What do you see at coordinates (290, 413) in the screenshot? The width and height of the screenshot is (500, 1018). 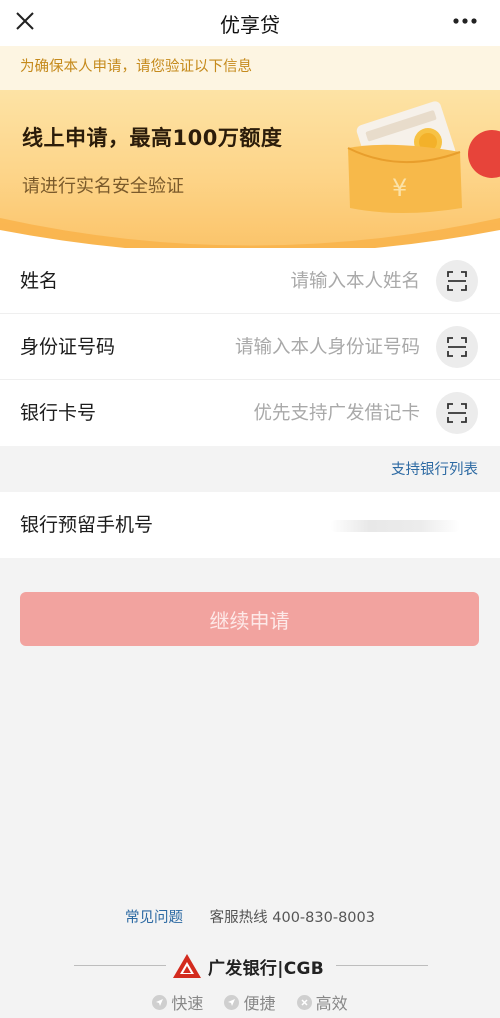 I see `bank-card-input` at bounding box center [290, 413].